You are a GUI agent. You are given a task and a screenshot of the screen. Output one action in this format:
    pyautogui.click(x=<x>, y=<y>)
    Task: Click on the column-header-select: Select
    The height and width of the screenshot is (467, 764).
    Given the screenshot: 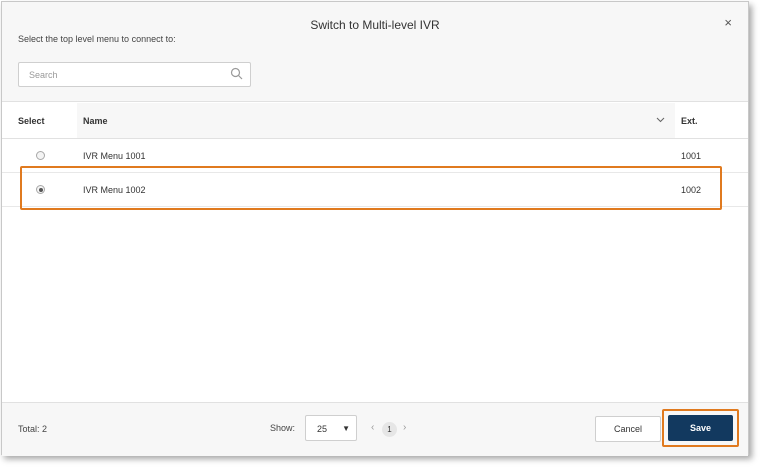 What is the action you would take?
    pyautogui.click(x=31, y=121)
    